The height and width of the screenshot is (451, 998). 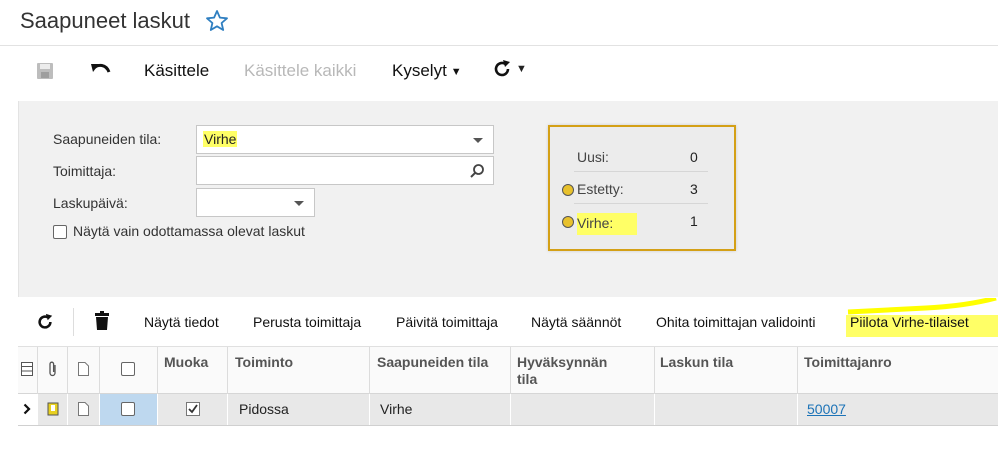 I want to click on chevron-right-icon, so click(x=27, y=409).